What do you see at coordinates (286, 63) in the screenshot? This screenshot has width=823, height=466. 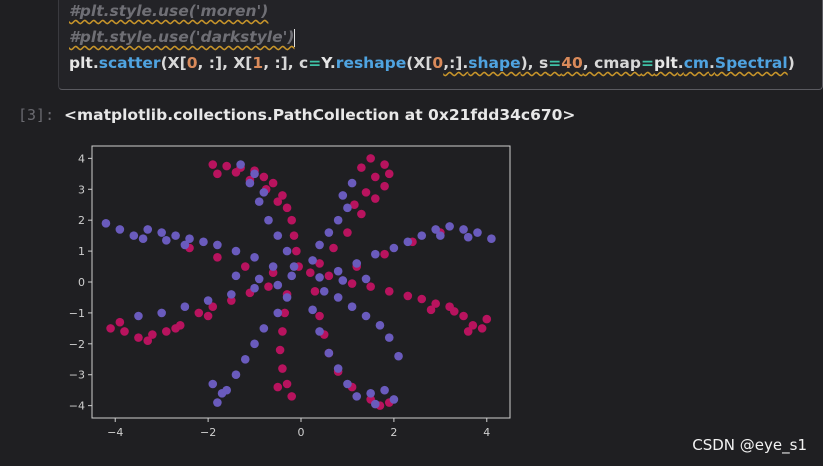 I see `code-token: , :], c` at bounding box center [286, 63].